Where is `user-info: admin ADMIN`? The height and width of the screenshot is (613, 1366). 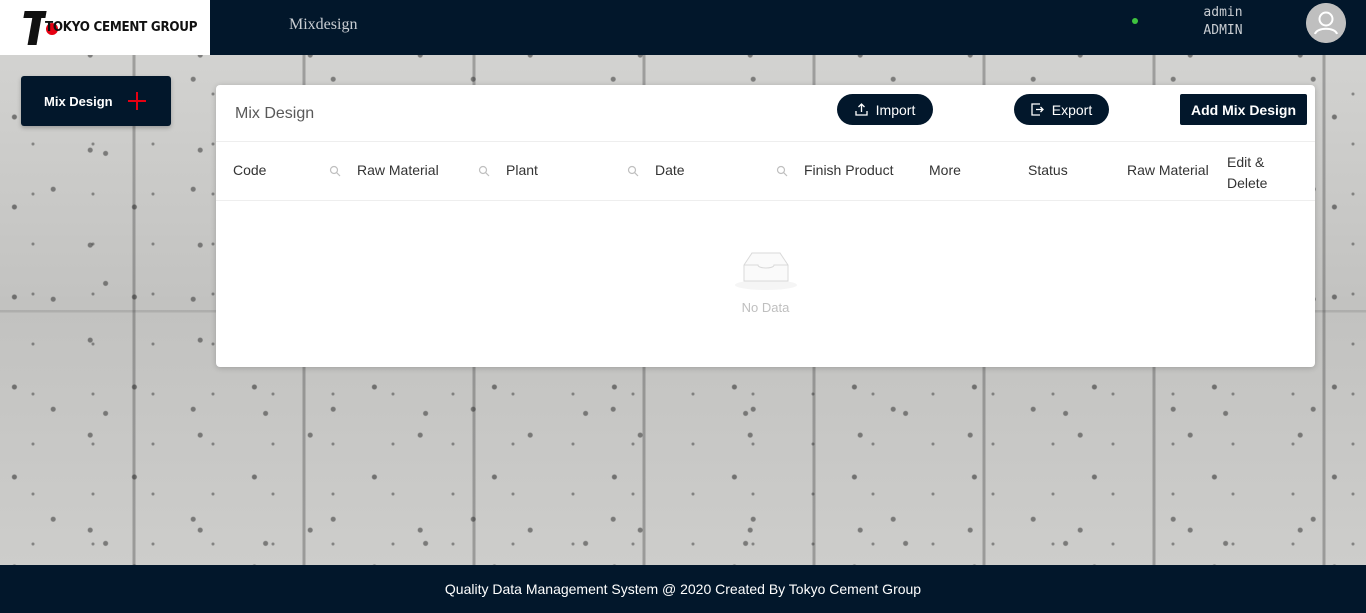
user-info: admin ADMIN is located at coordinates (1223, 22).